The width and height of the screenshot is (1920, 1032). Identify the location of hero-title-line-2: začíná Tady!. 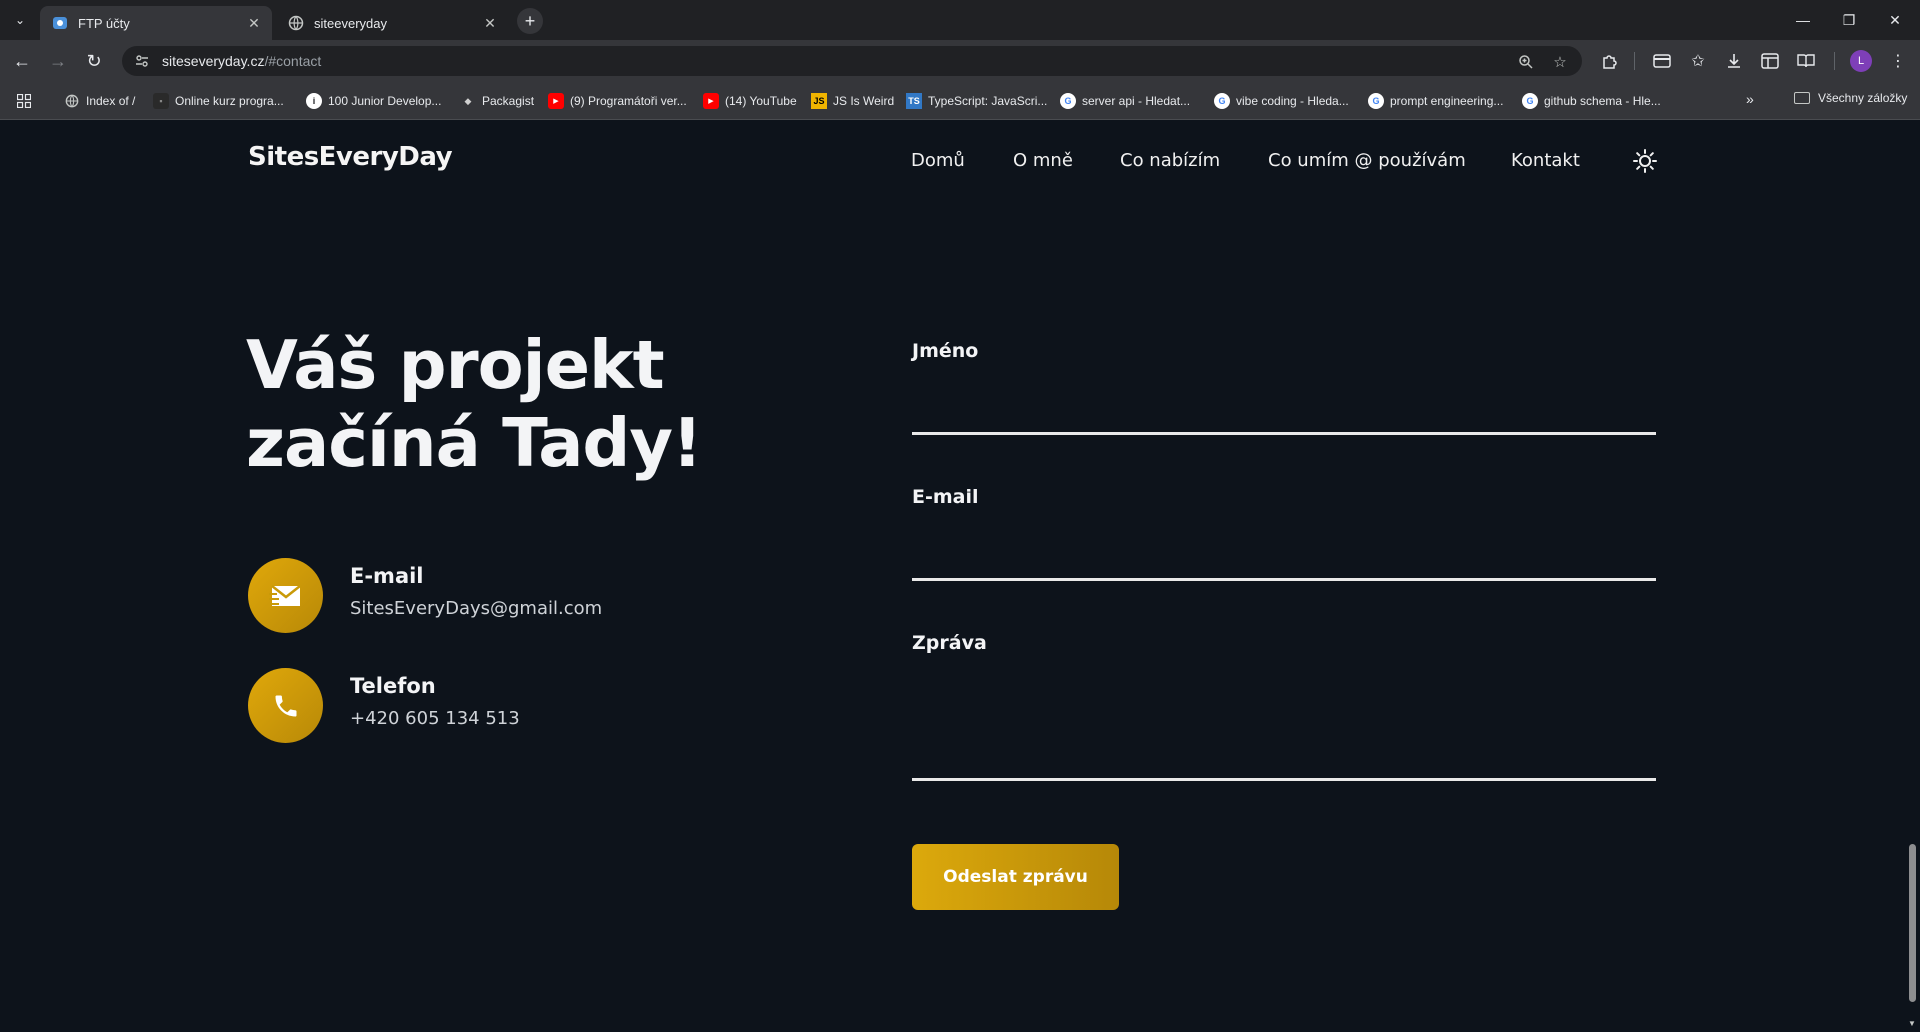
(474, 443).